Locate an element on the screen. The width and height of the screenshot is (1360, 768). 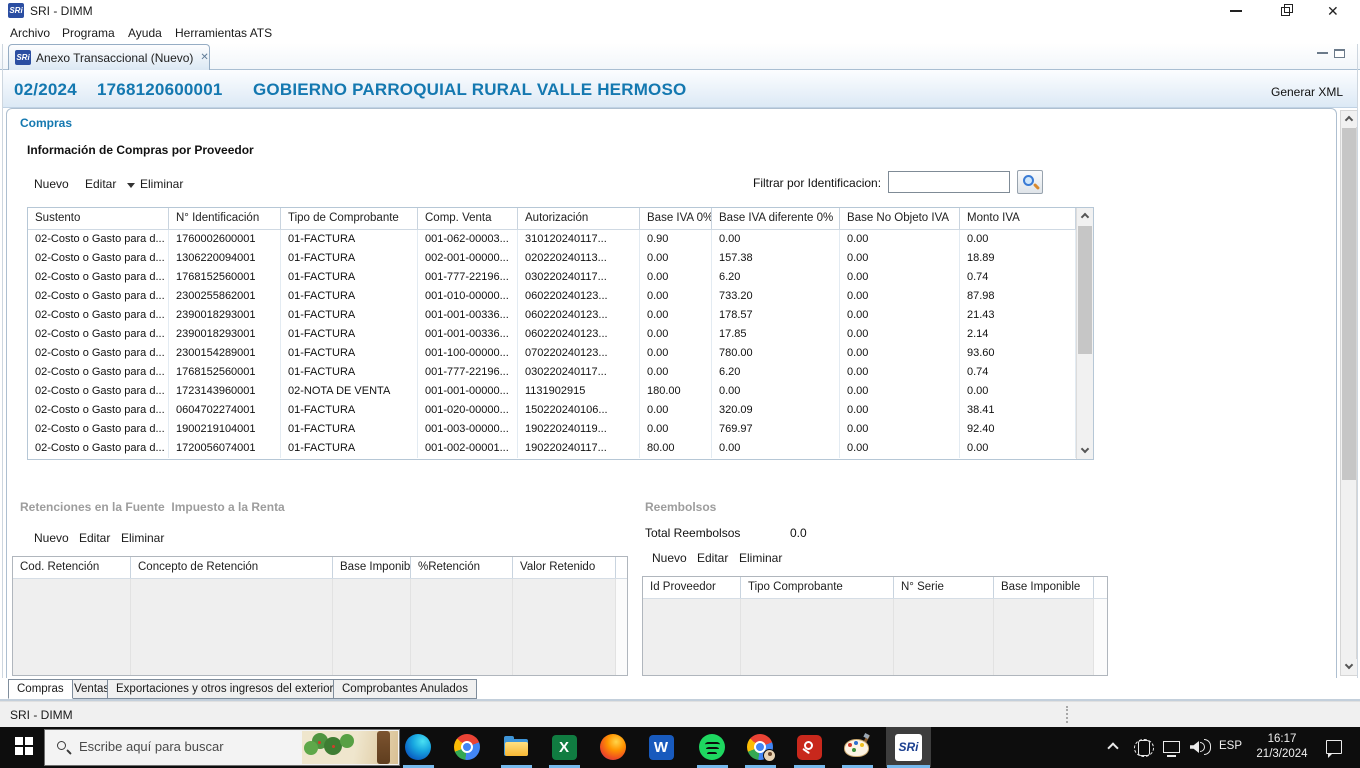
page-scrollbar is located at coordinates (1348, 393).